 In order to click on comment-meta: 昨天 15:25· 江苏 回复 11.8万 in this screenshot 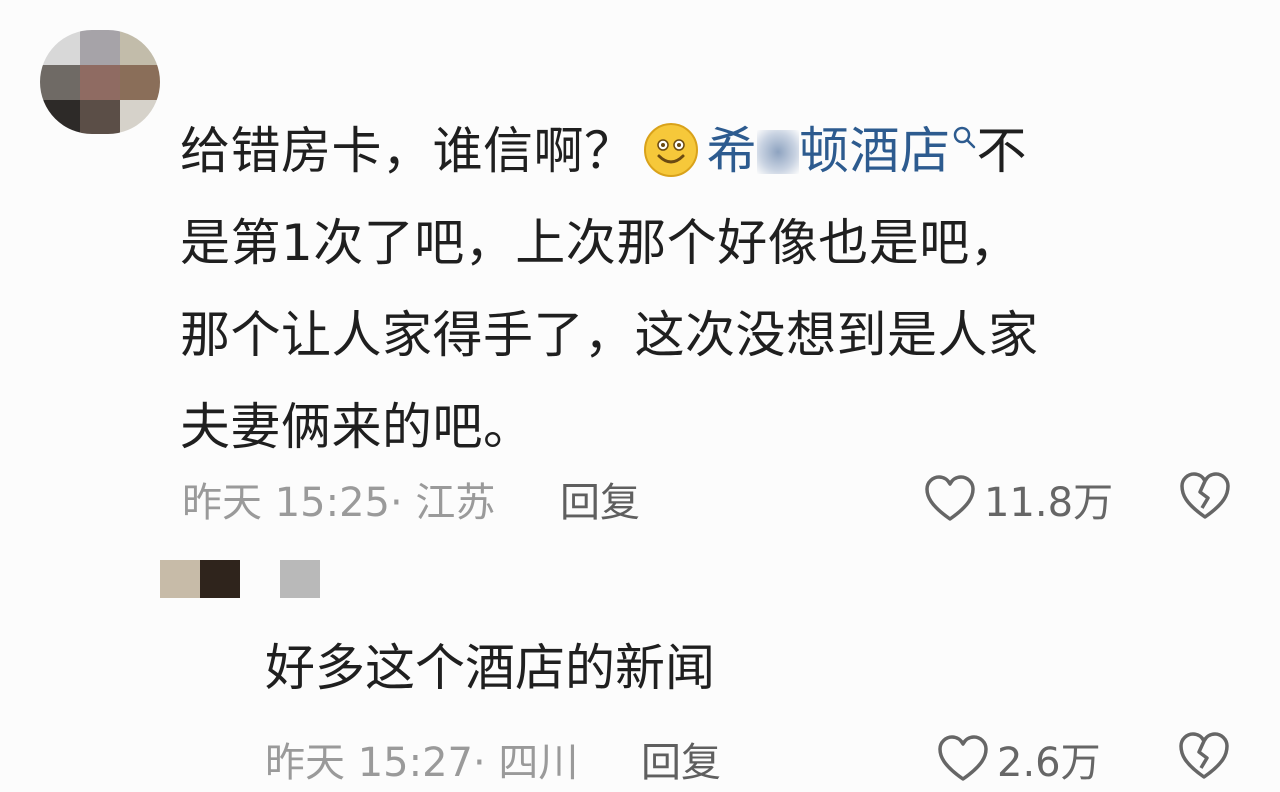, I will do `click(712, 498)`.